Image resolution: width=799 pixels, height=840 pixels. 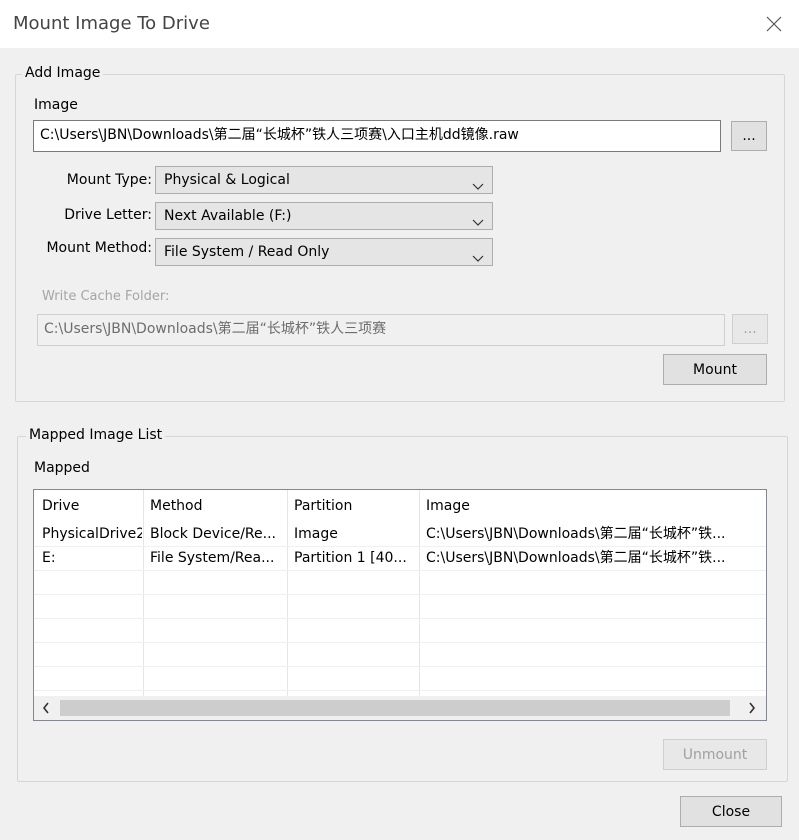 What do you see at coordinates (49, 558) in the screenshot?
I see `cell-drive: E:` at bounding box center [49, 558].